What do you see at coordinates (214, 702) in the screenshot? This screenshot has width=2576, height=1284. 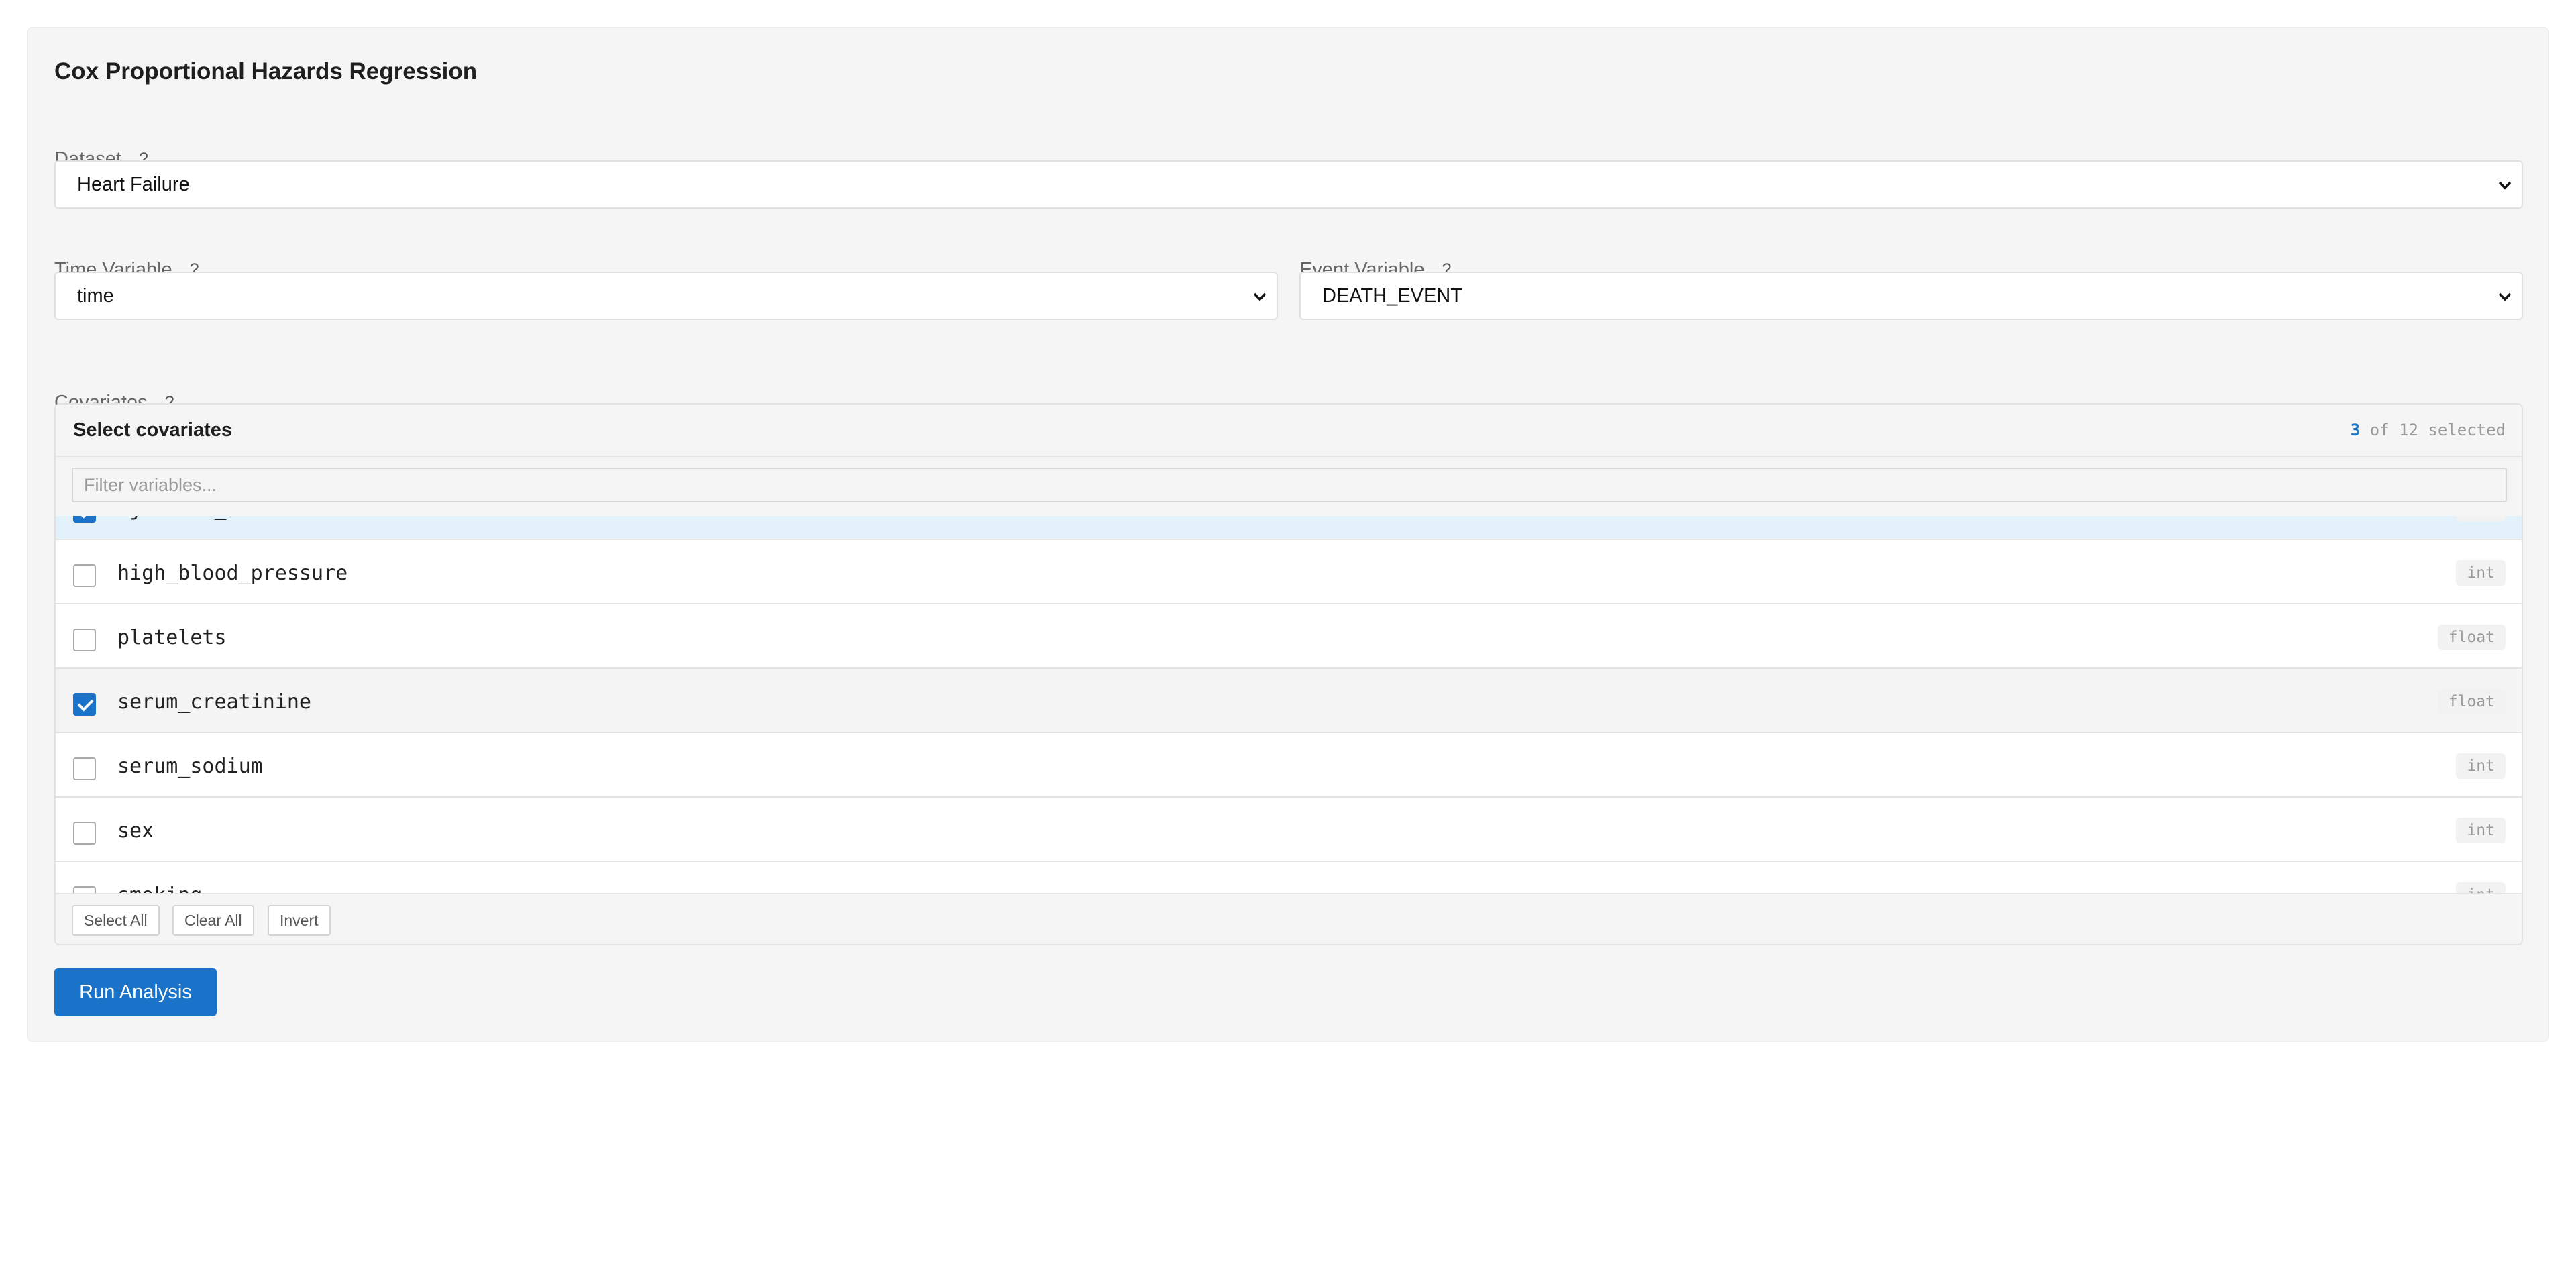 I see `variable-name: serum_creatinine` at bounding box center [214, 702].